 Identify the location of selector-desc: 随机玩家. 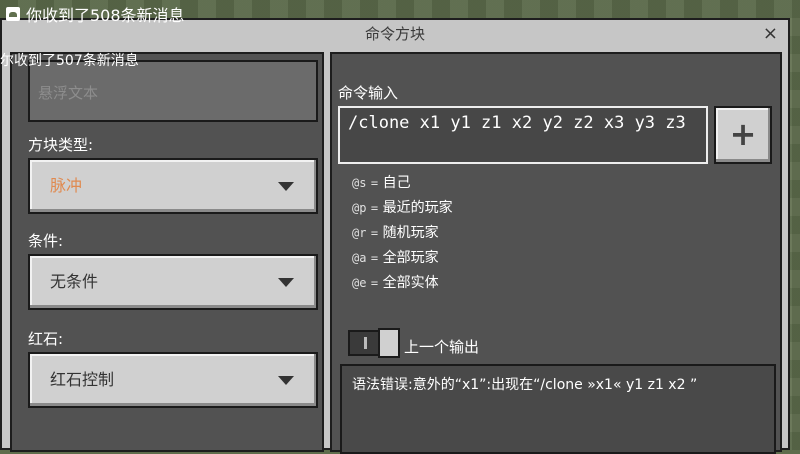
(410, 233).